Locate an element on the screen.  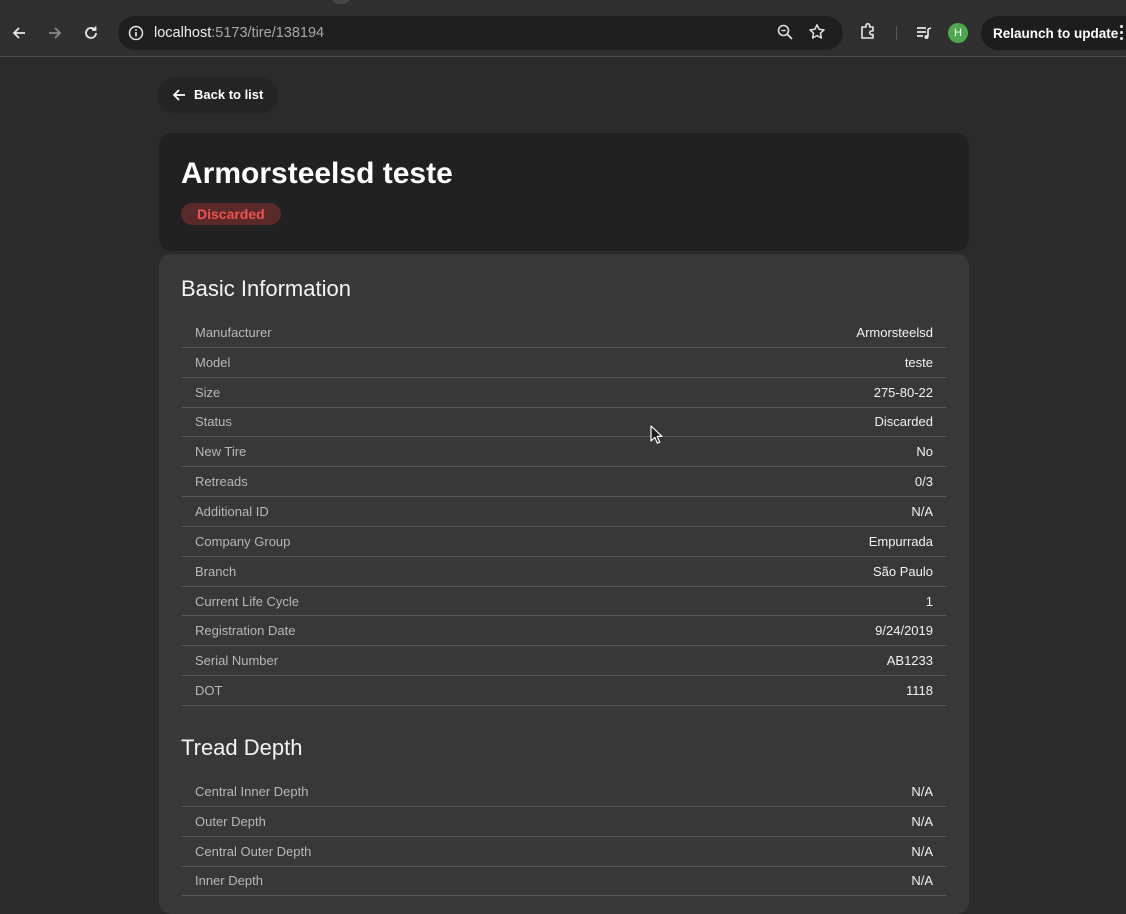
row-value: No is located at coordinates (924, 452).